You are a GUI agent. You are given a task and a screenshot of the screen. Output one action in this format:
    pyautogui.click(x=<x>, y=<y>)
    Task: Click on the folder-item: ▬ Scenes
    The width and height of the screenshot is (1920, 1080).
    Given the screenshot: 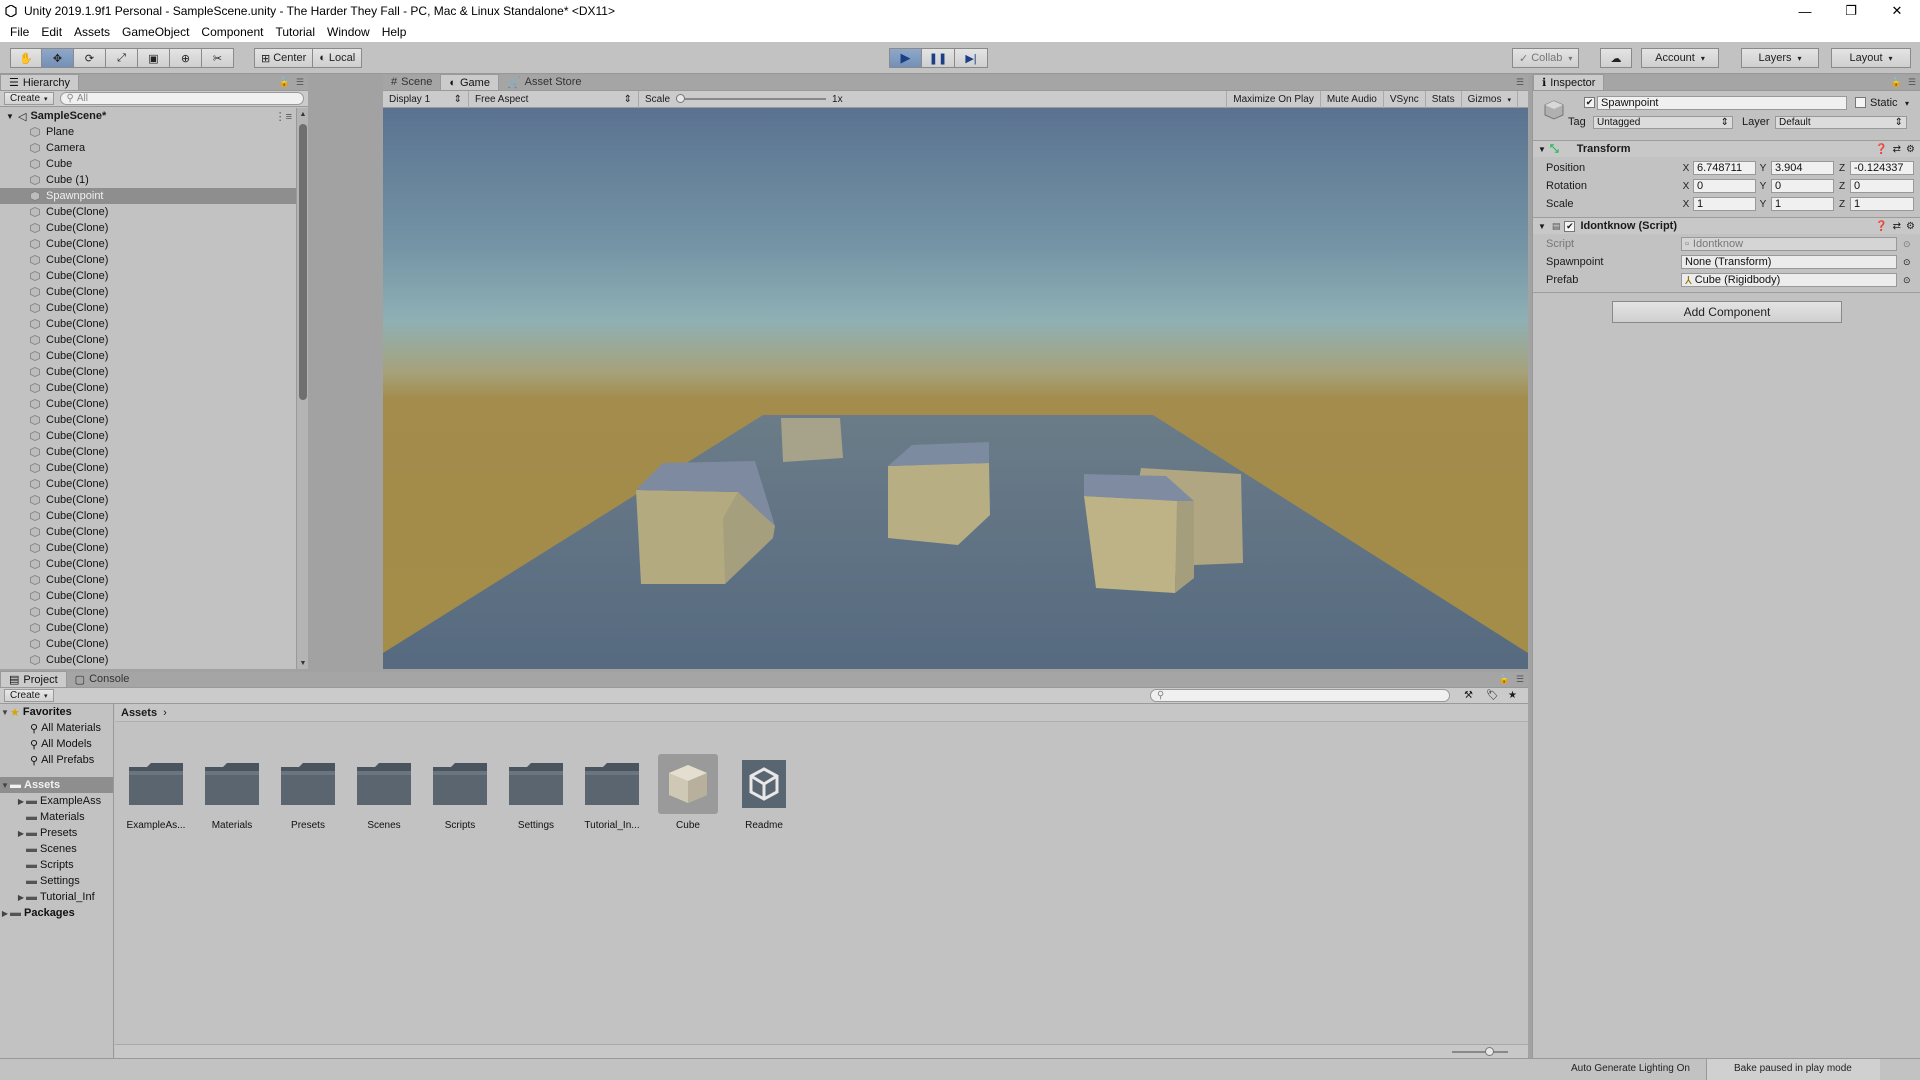 What is the action you would take?
    pyautogui.click(x=56, y=849)
    